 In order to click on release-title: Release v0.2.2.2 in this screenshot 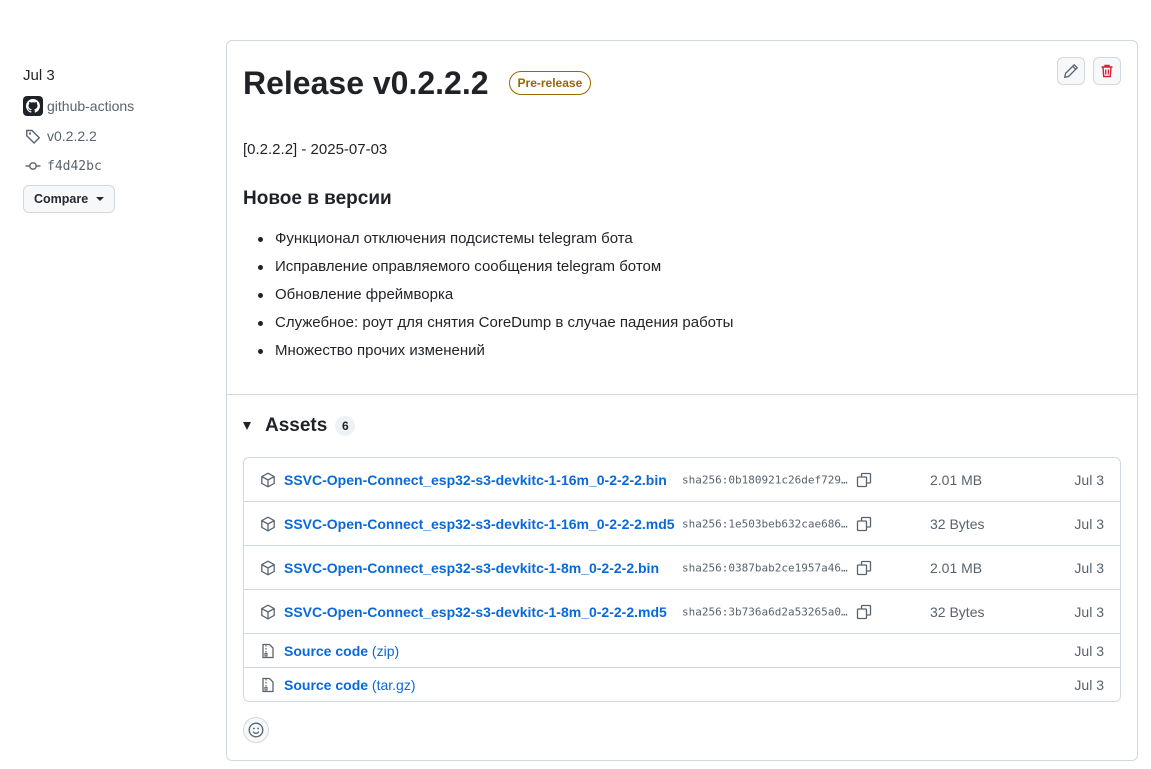, I will do `click(366, 83)`.